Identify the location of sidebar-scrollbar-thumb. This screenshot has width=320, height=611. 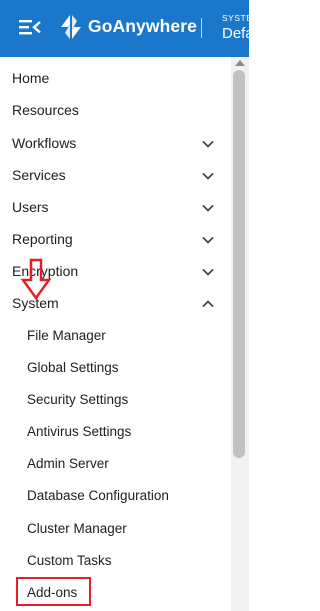
(239, 264).